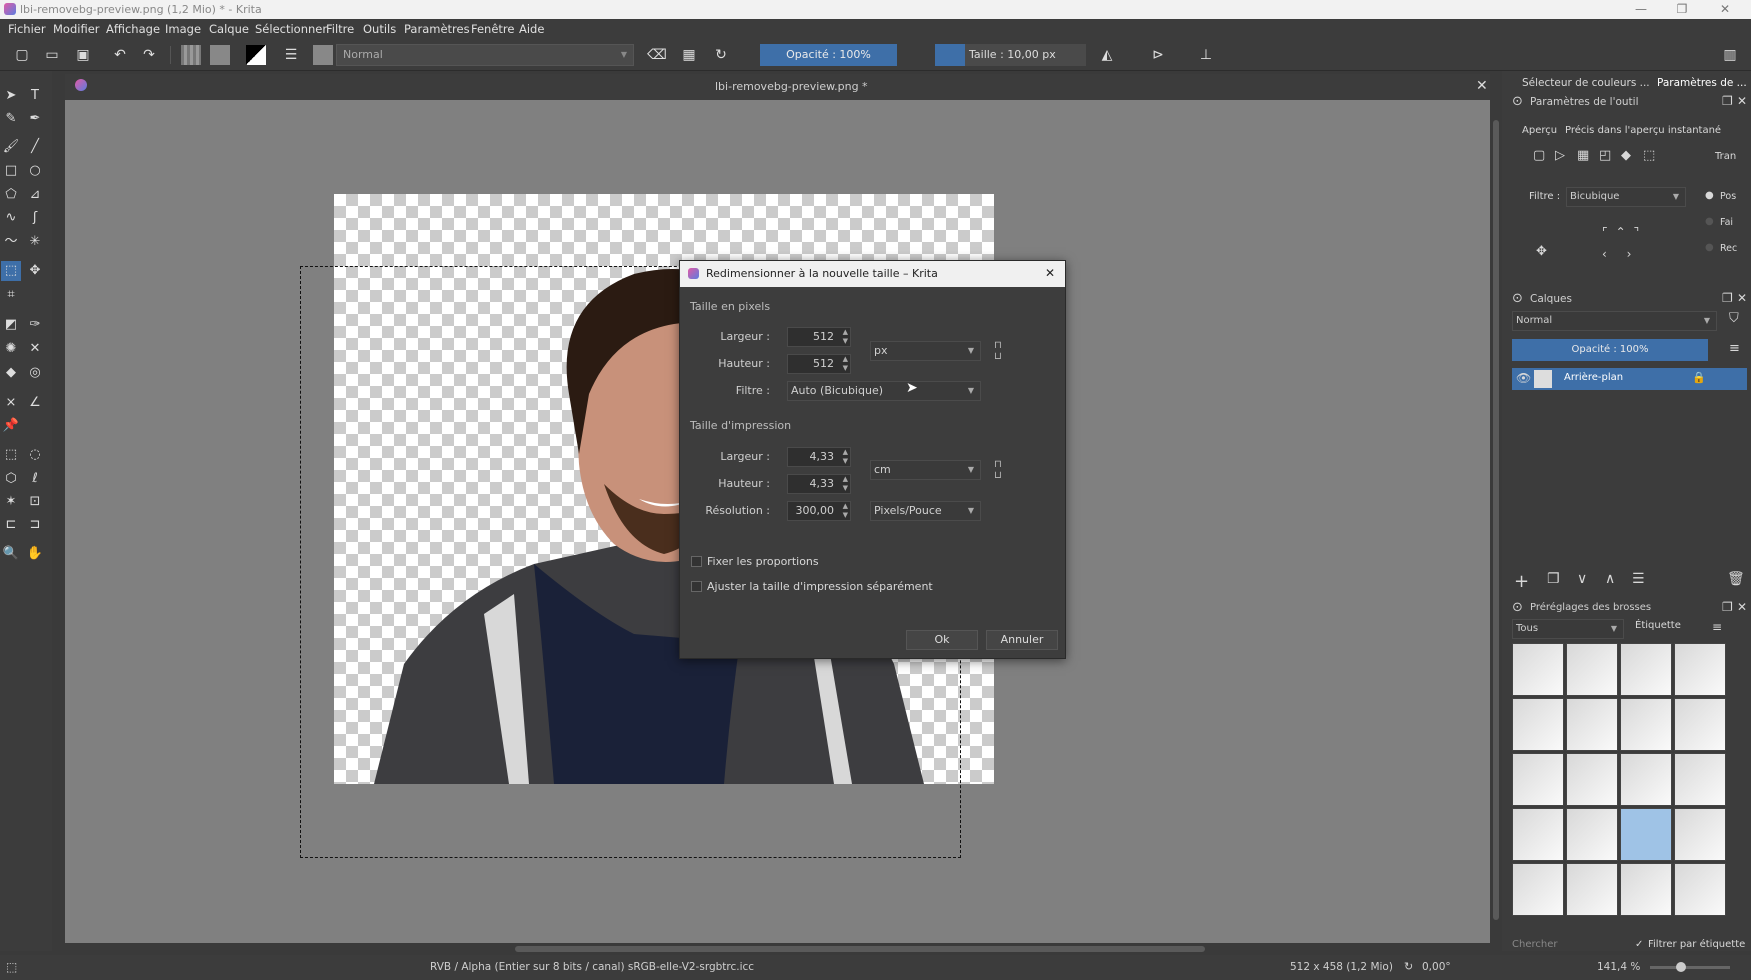  Describe the element at coordinates (819, 364) in the screenshot. I see `pixel-height-input: 512 ▲ ▼` at that location.